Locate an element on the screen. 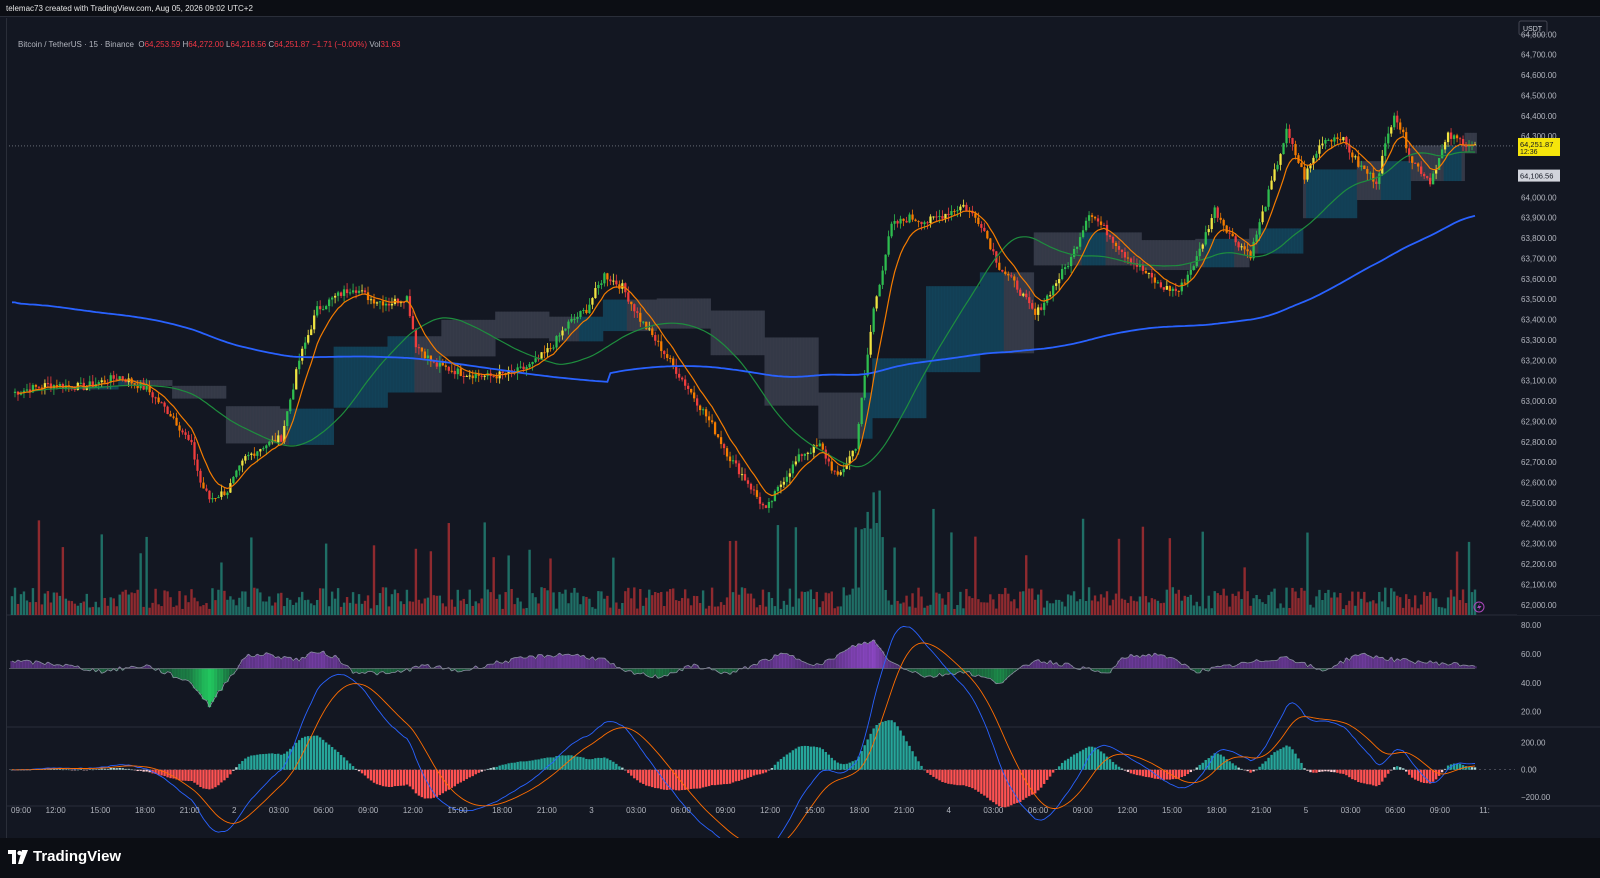 This screenshot has height=878, width=1600. bar-countdown: 12:36 is located at coordinates (1529, 152).